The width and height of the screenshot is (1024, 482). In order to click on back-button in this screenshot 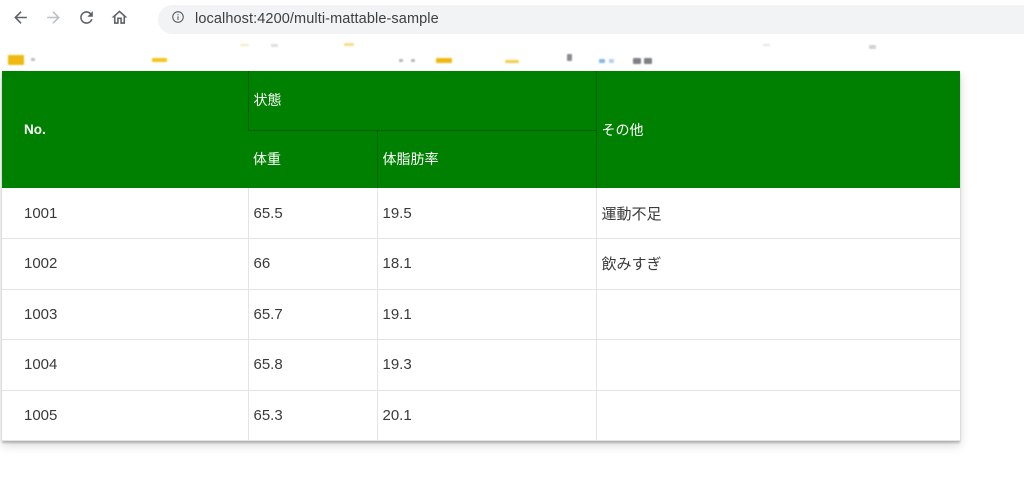, I will do `click(20, 19)`.